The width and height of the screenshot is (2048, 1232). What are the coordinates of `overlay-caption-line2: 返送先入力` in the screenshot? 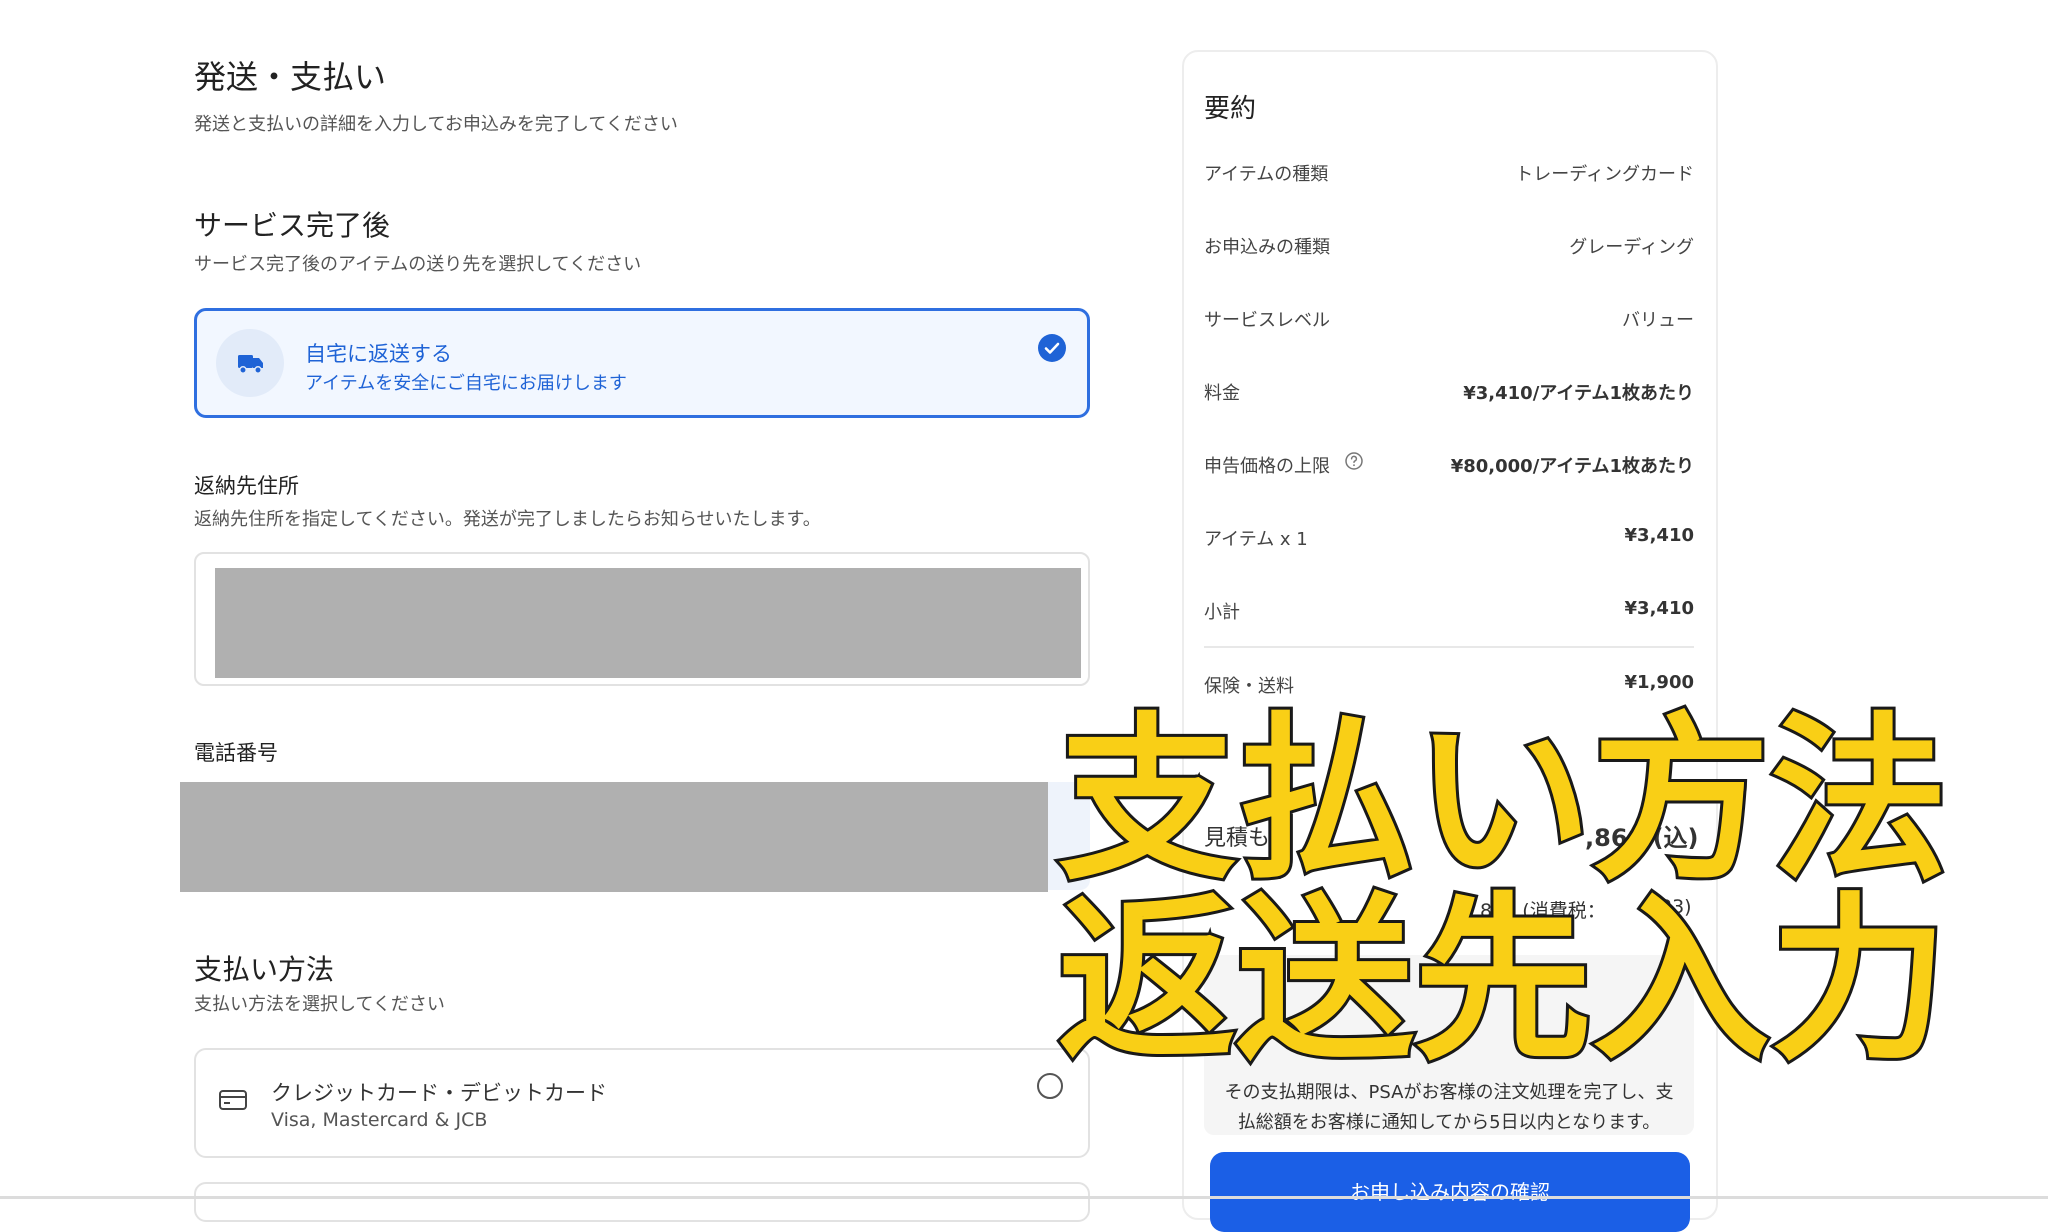 It's located at (1503, 980).